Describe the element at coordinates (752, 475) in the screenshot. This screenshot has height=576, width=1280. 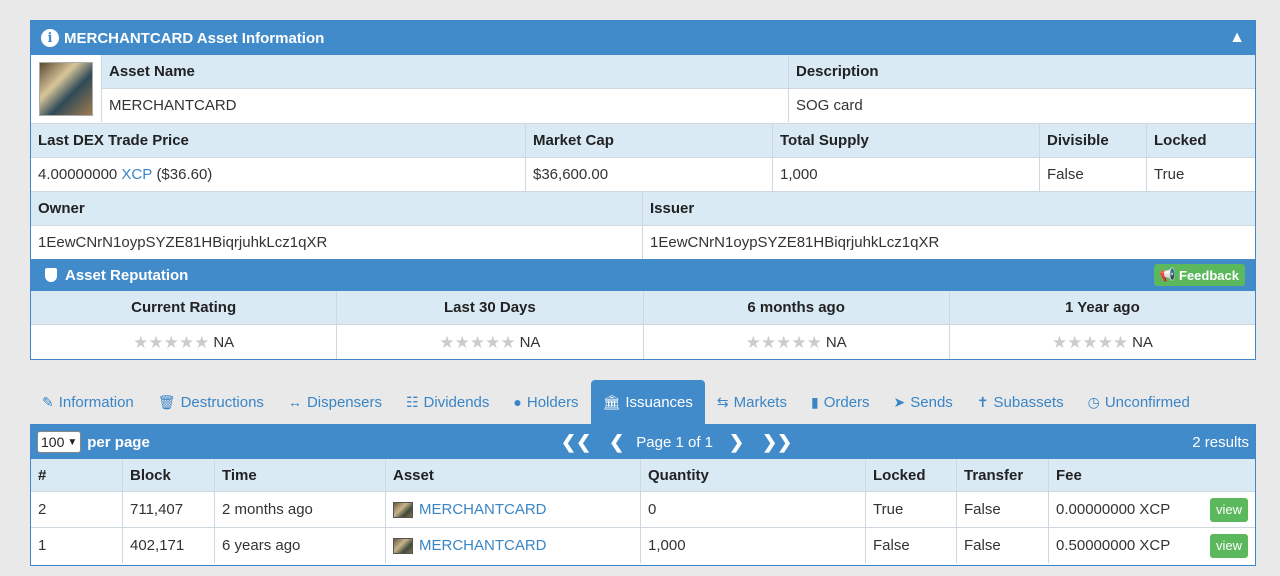
I see `col-quantity: Quantity` at that location.